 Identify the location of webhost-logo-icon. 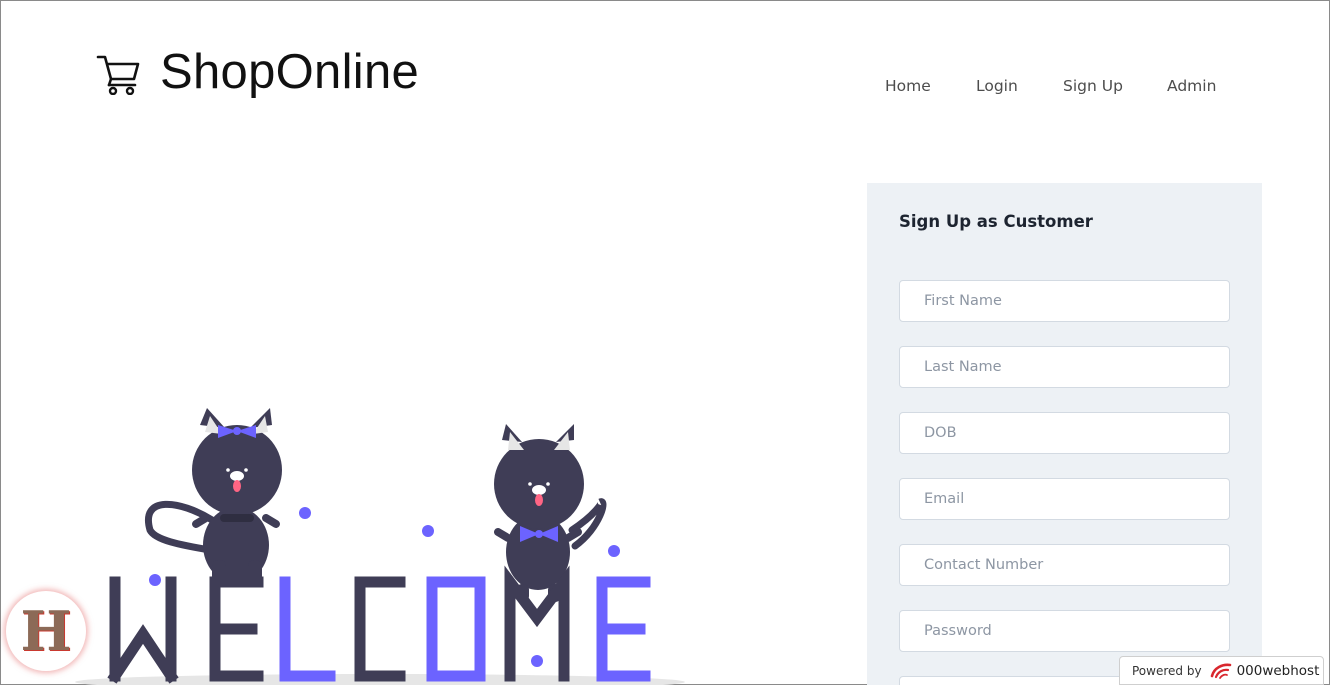
(1220, 671).